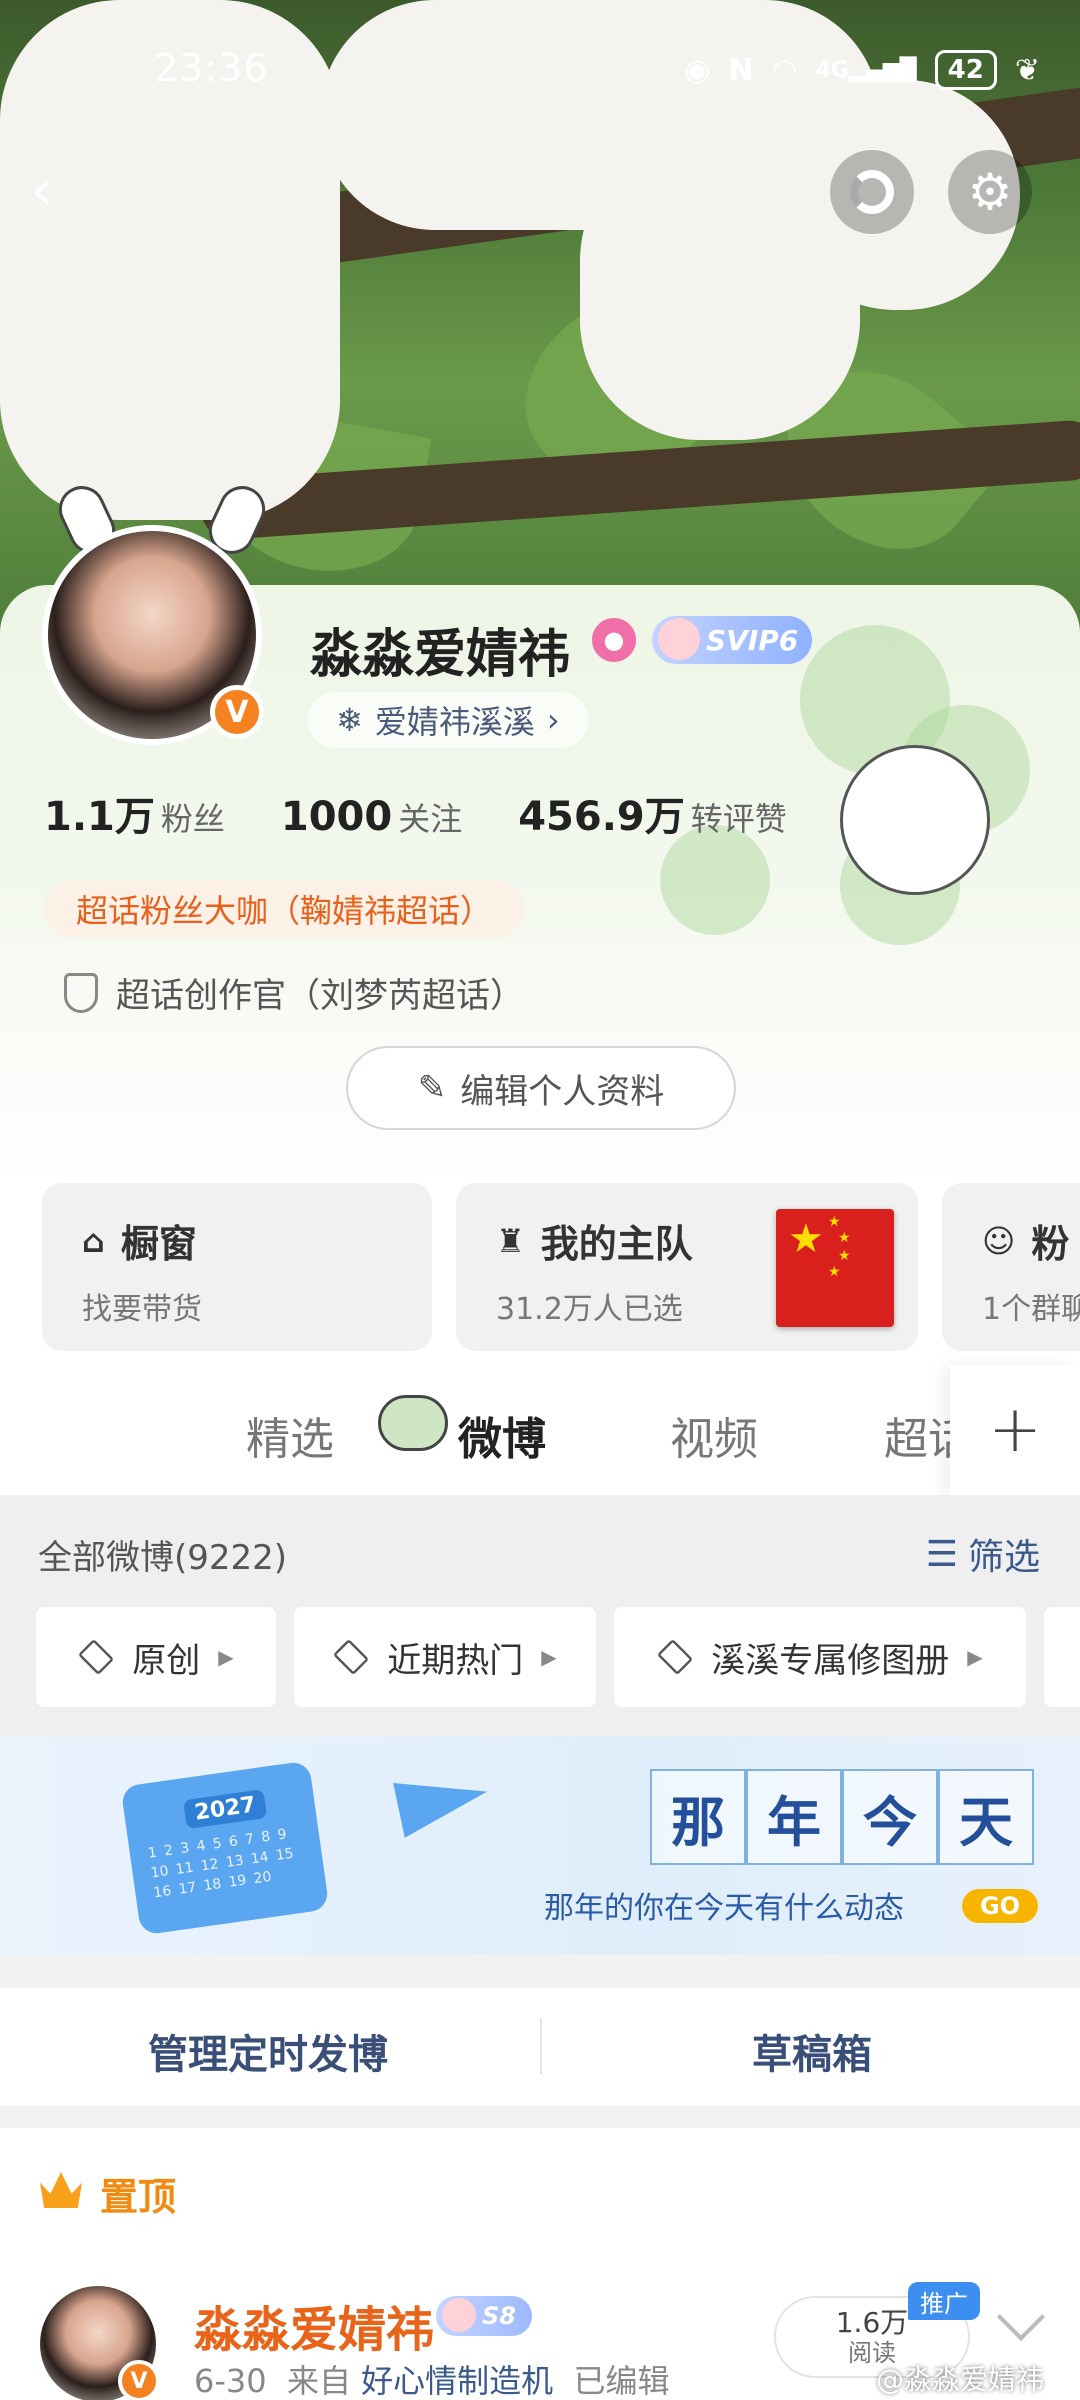 The image size is (1080, 2400). I want to click on cell-signal-icon: 4G▂▄▆█, so click(866, 70).